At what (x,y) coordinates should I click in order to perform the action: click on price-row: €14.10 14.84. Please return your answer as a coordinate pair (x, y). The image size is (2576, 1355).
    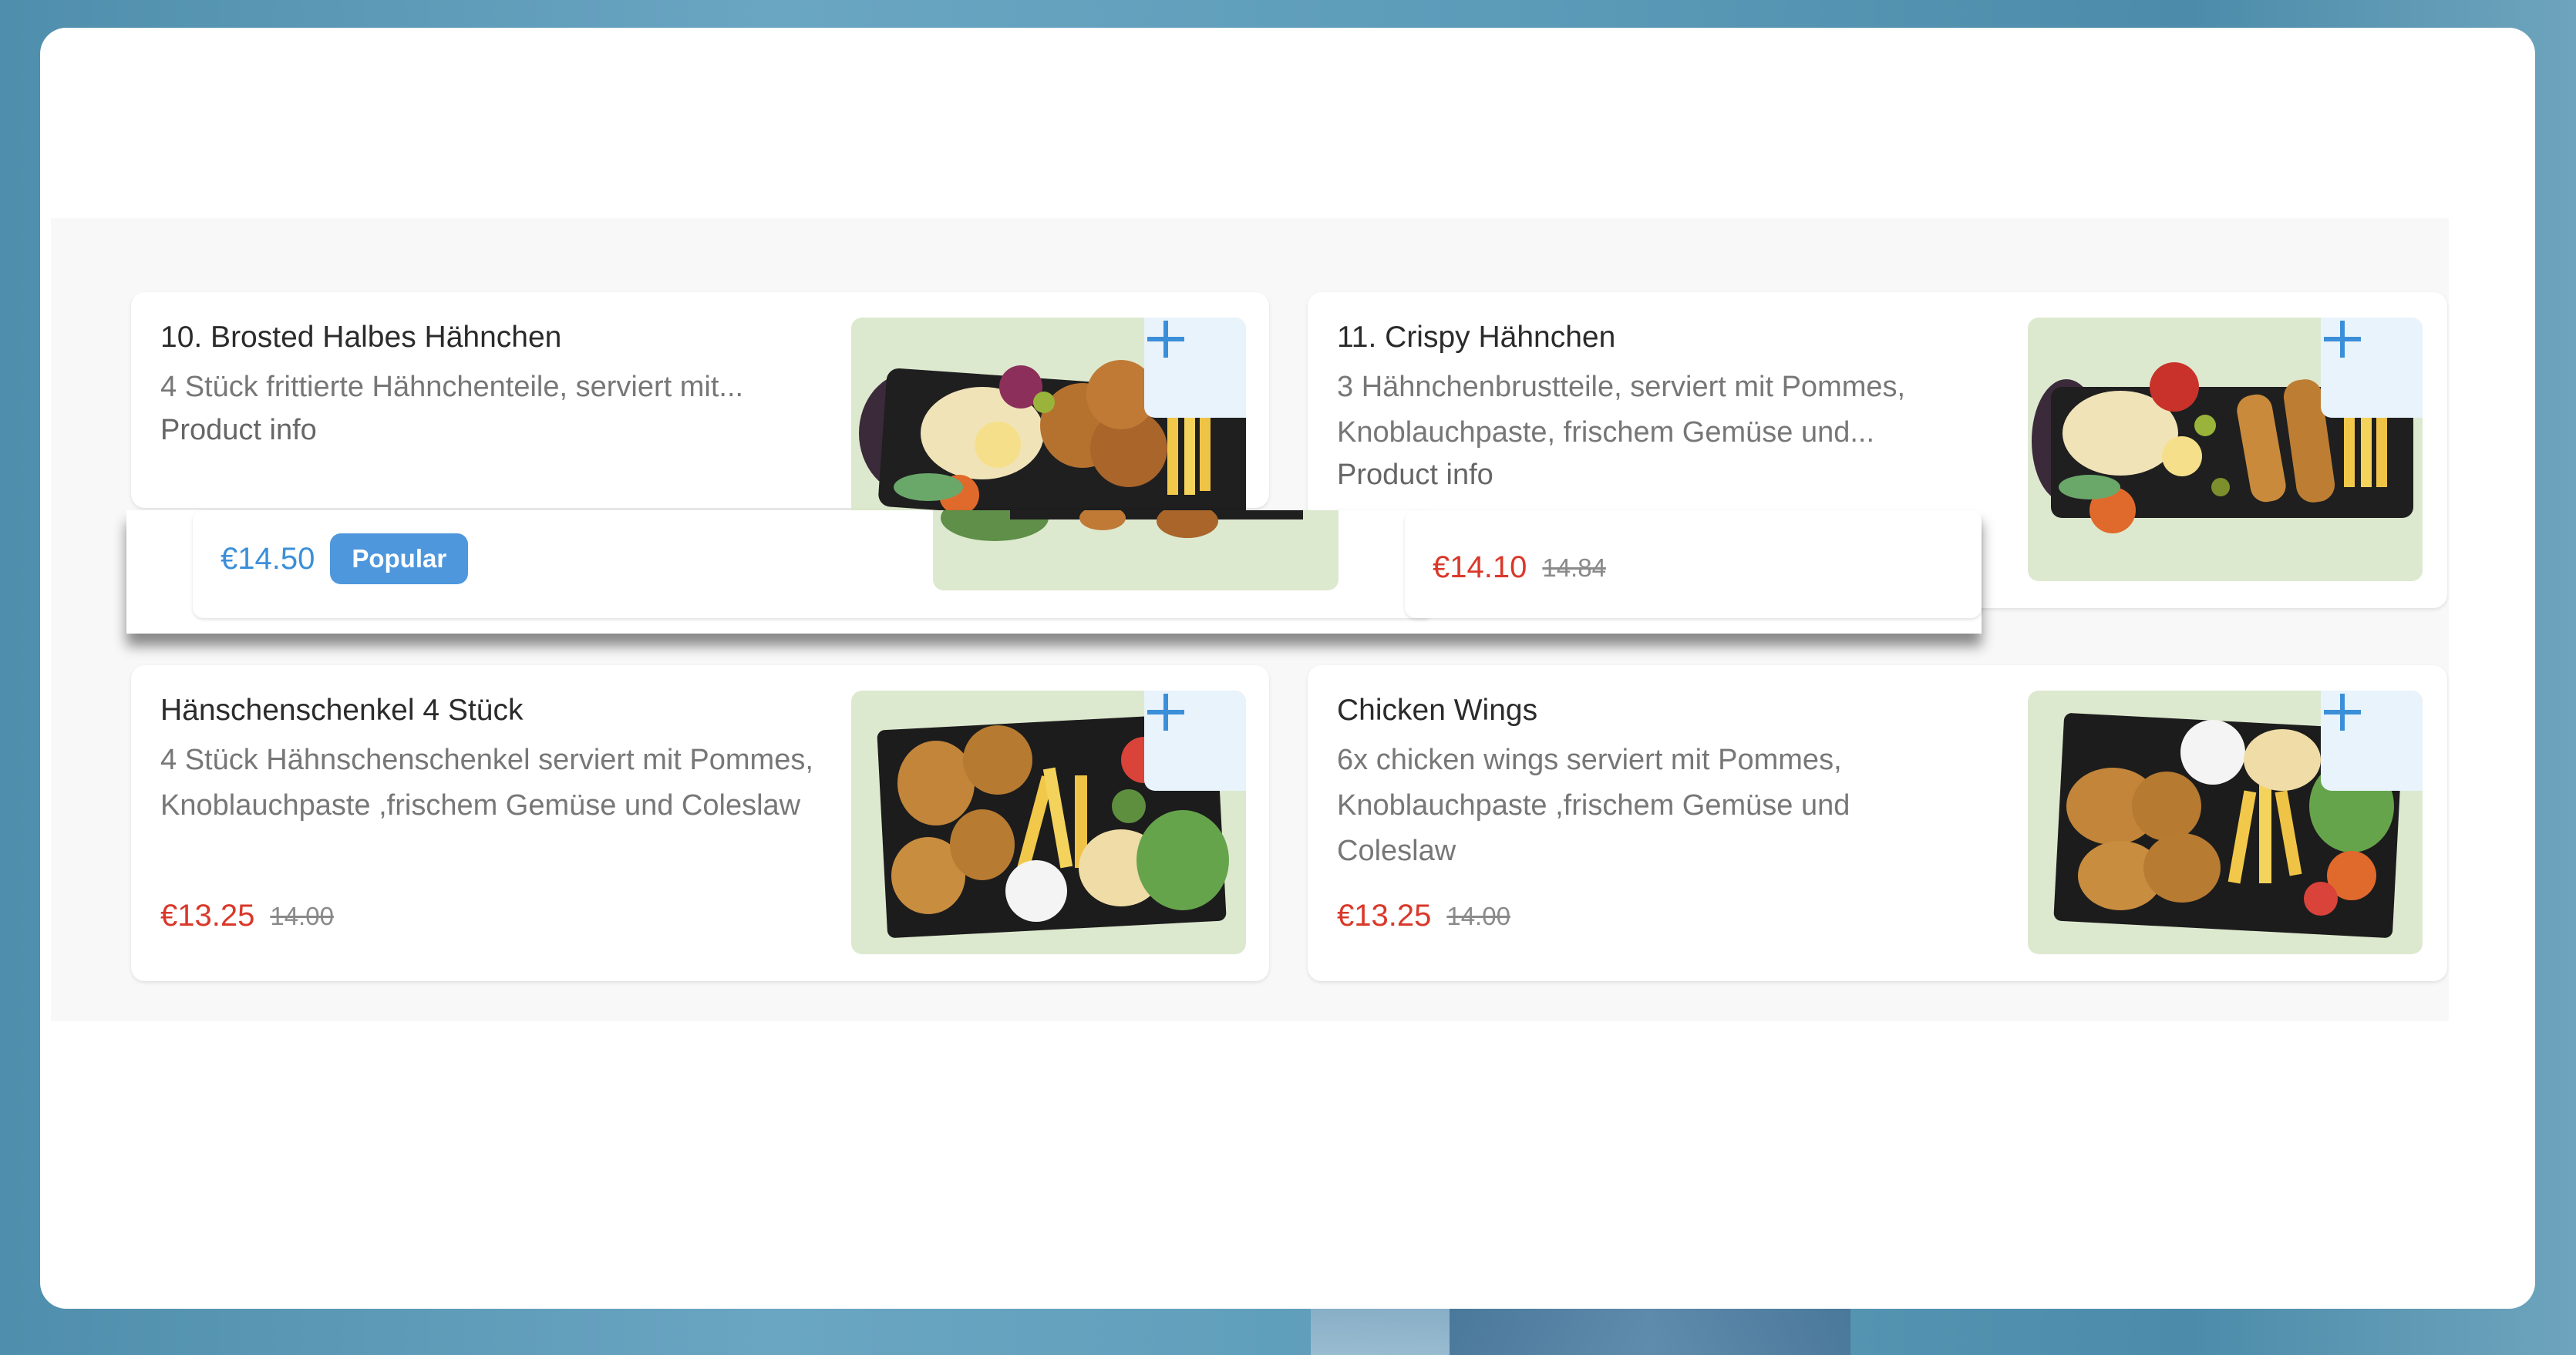
    Looking at the image, I should click on (1520, 567).